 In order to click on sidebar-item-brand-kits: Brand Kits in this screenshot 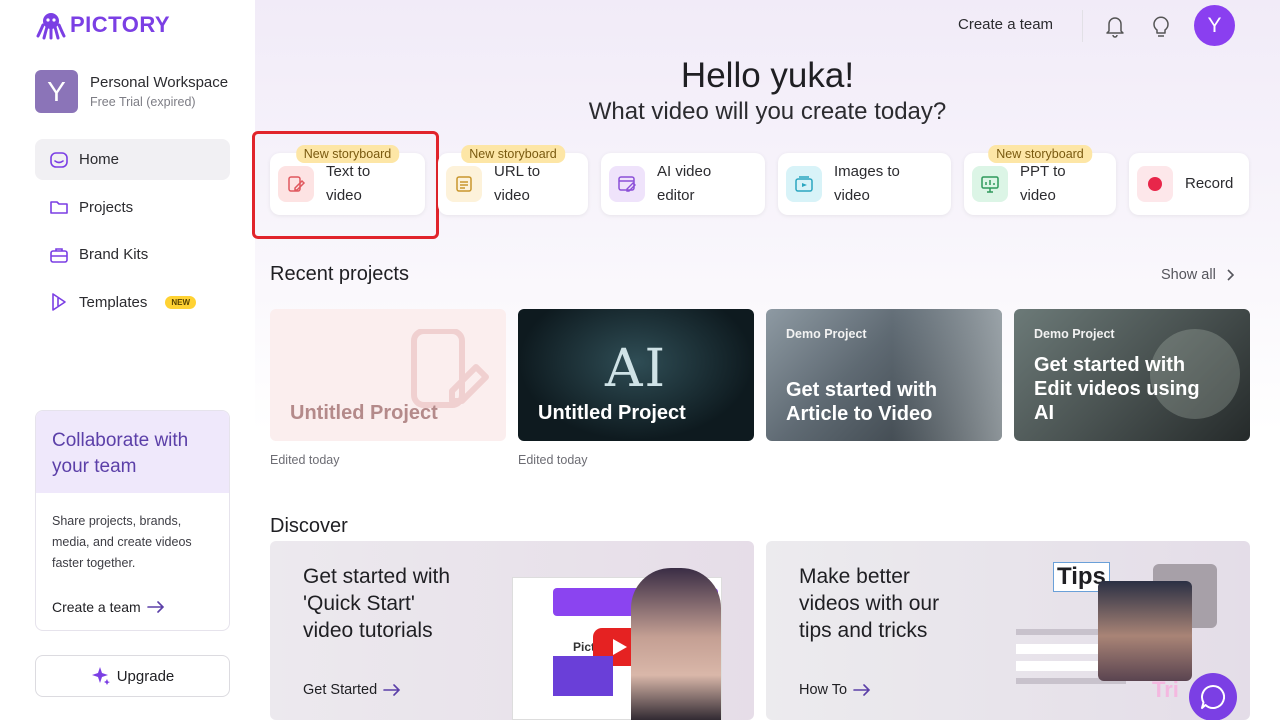, I will do `click(132, 254)`.